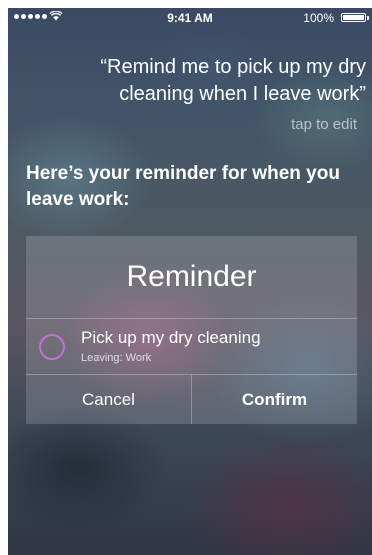 Image resolution: width=372 pixels, height=555 pixels. What do you see at coordinates (52, 347) in the screenshot?
I see `checkbox-circle-icon` at bounding box center [52, 347].